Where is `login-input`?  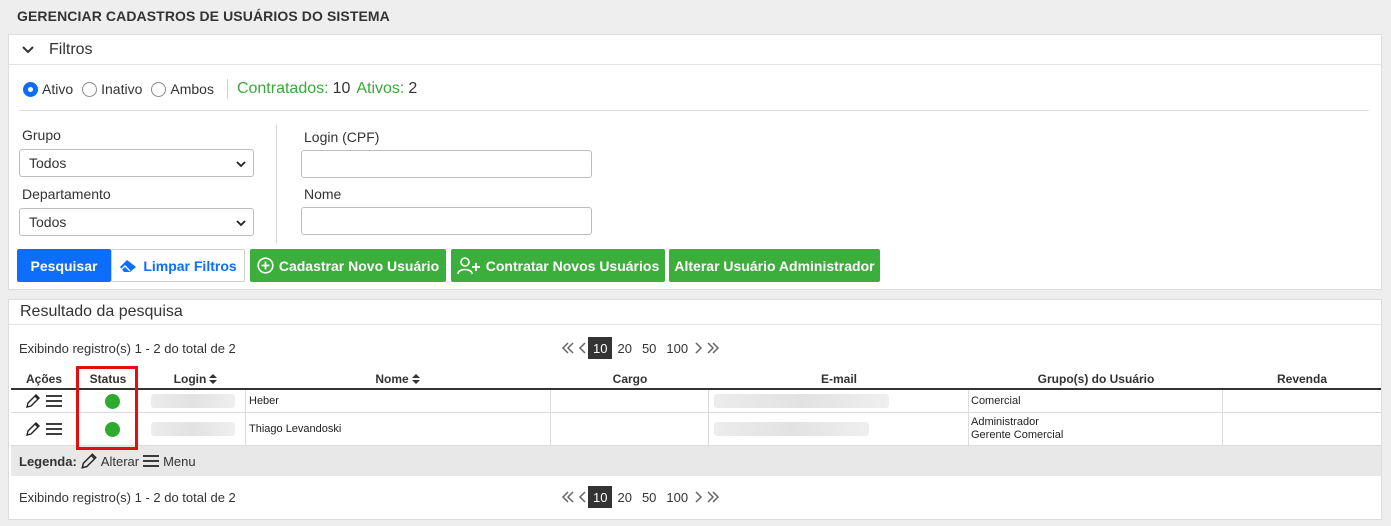 login-input is located at coordinates (446, 164).